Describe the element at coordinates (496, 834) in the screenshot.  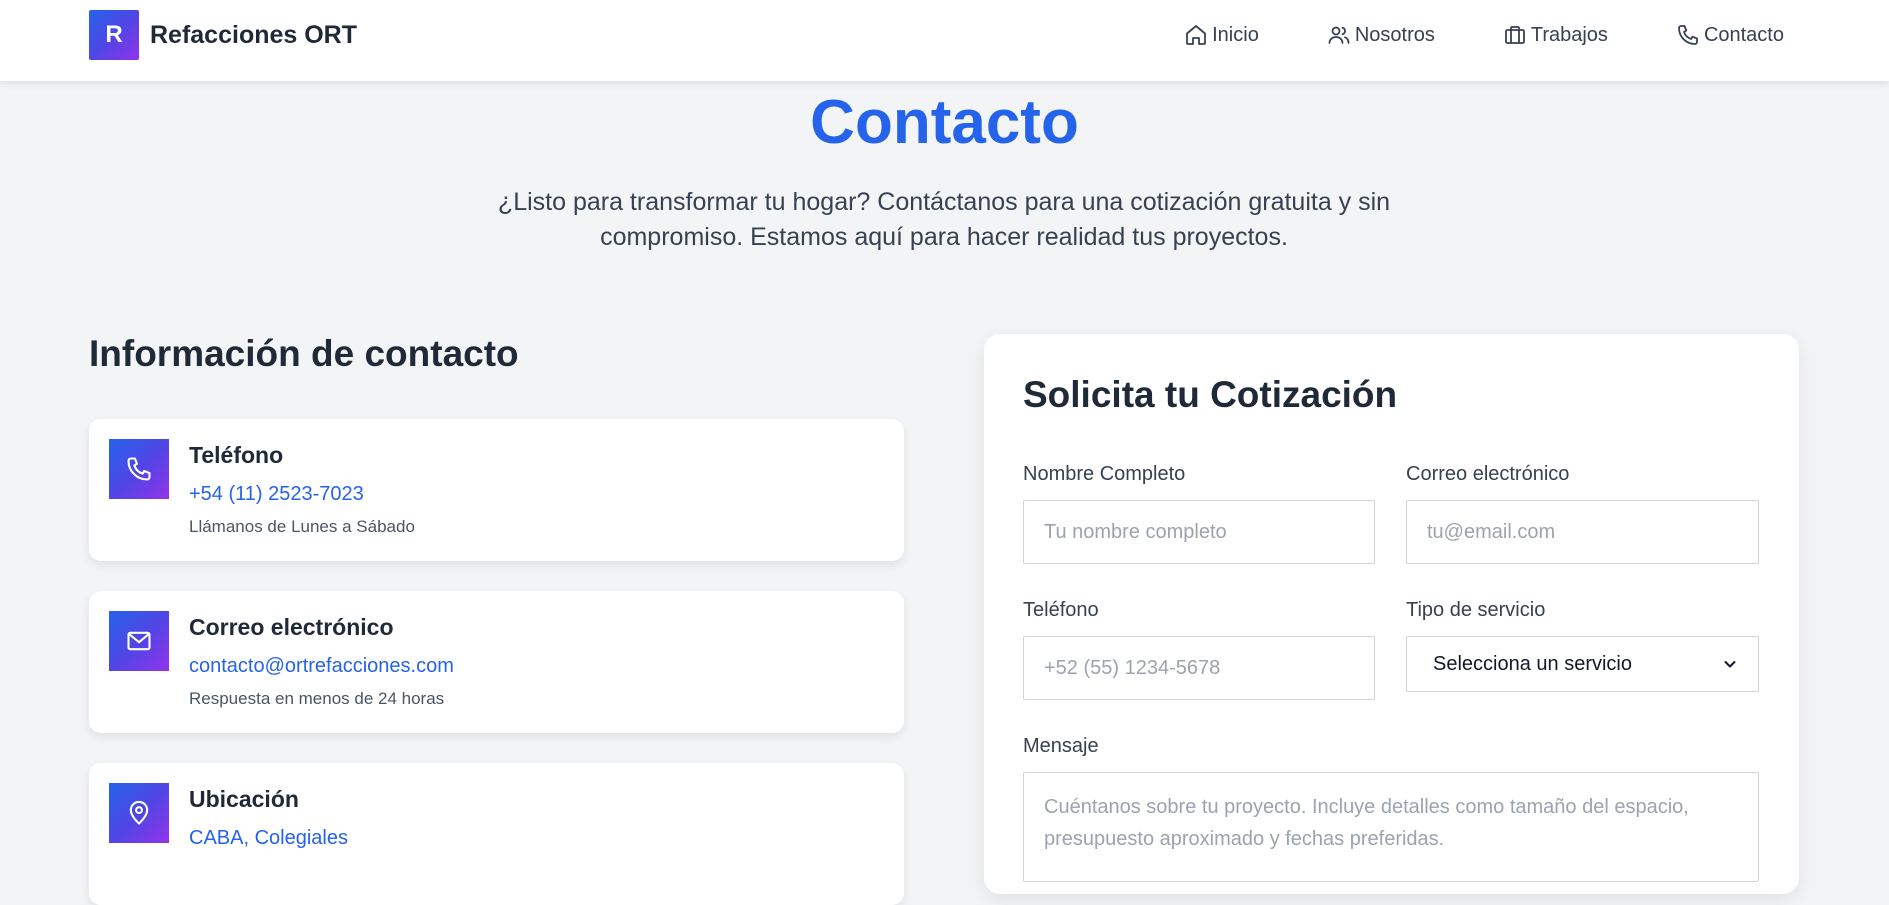
I see `contact-card-location: Ubicación CABA, Colegiales` at that location.